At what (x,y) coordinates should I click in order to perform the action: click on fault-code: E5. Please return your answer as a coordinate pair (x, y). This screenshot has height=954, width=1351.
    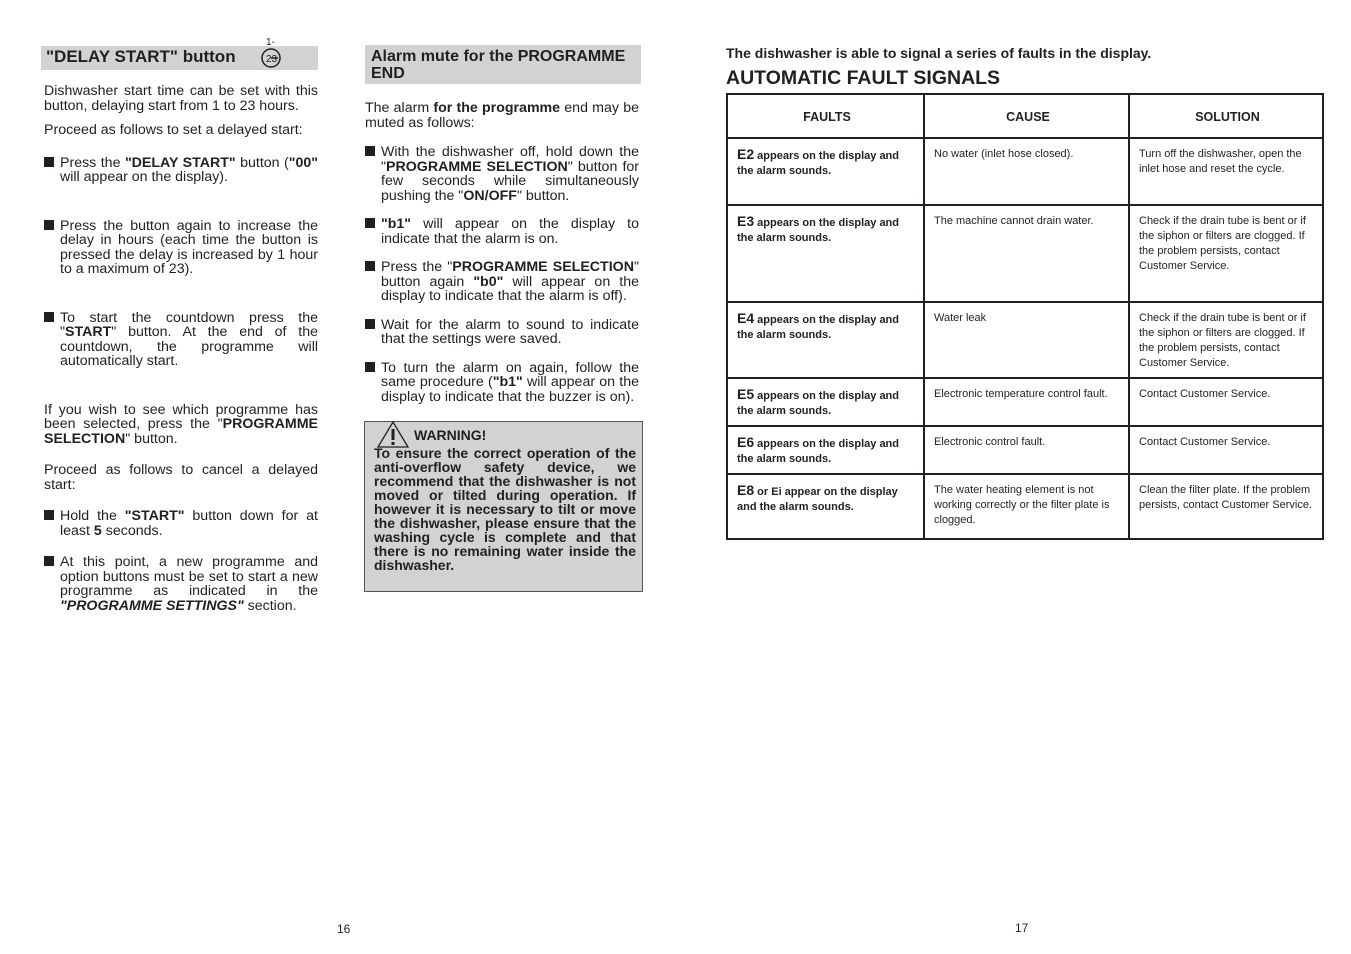
    Looking at the image, I should click on (746, 394).